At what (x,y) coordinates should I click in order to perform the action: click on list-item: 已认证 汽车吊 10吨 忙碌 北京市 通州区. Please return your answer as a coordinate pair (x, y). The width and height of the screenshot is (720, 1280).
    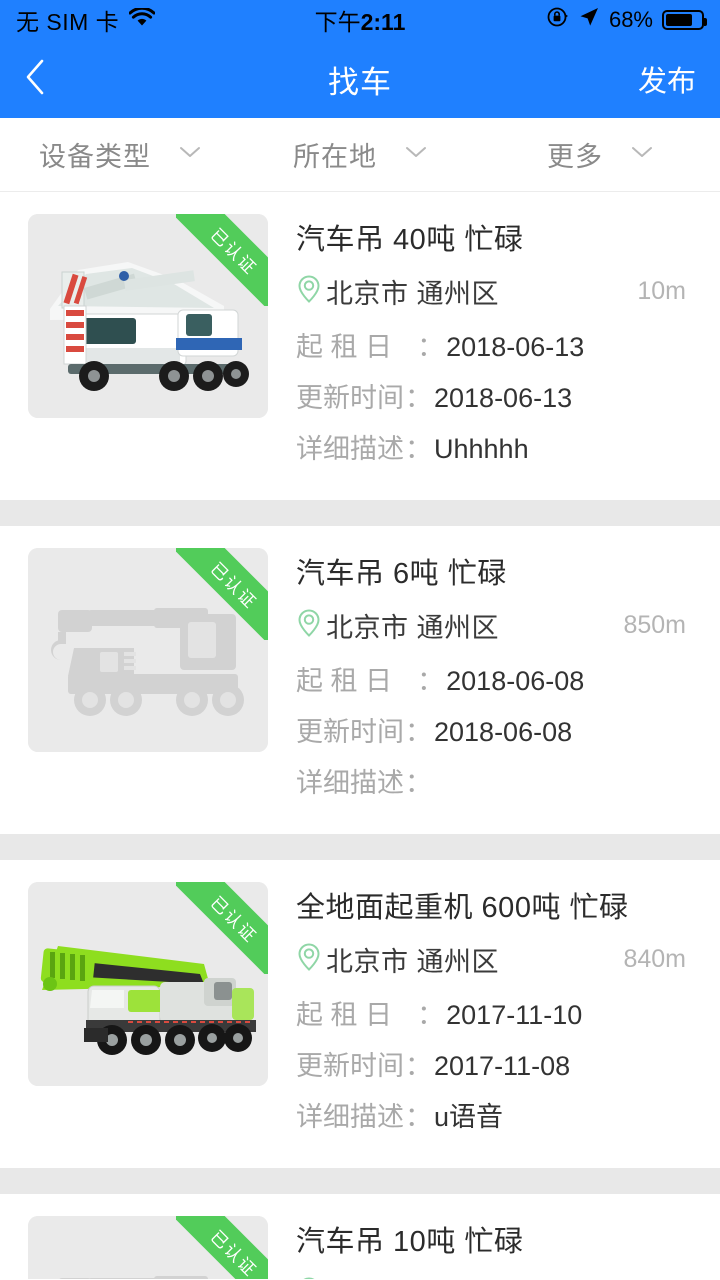
    Looking at the image, I should click on (360, 1236).